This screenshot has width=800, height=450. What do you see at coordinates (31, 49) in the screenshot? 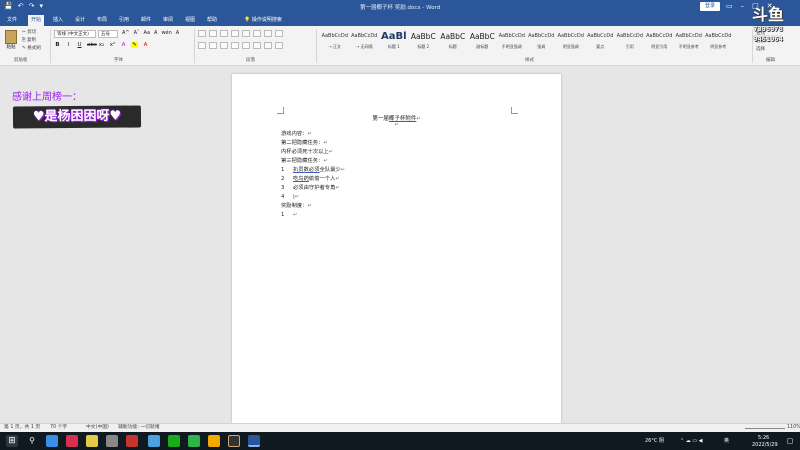
I see `format-painter-button: ✎ 格式刷` at bounding box center [31, 49].